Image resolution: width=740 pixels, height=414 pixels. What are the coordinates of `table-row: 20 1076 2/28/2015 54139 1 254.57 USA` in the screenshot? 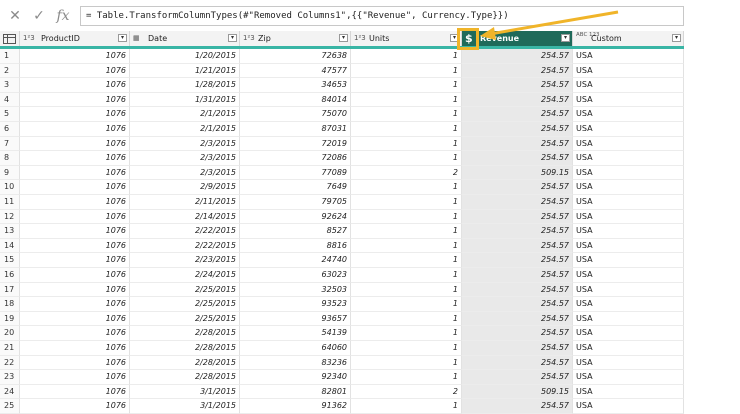 It's located at (342, 333).